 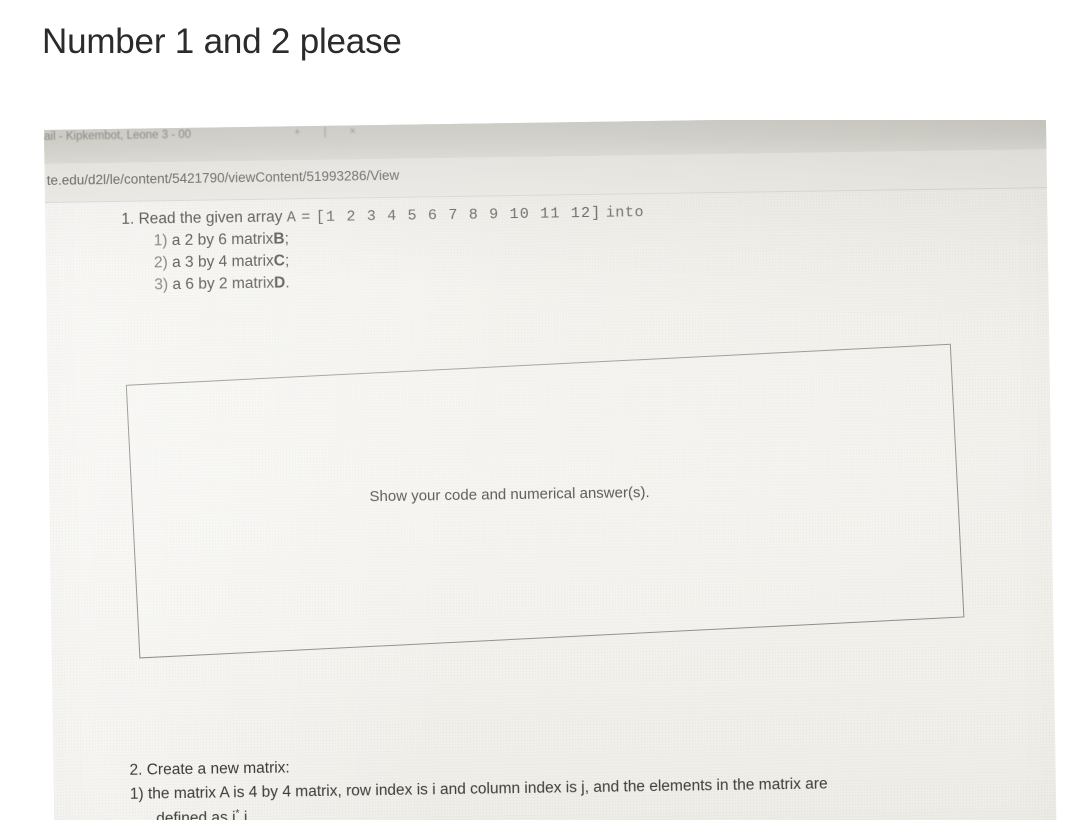 I want to click on question-2-item-1-formula-prefix: defined as i, so click(x=196, y=814).